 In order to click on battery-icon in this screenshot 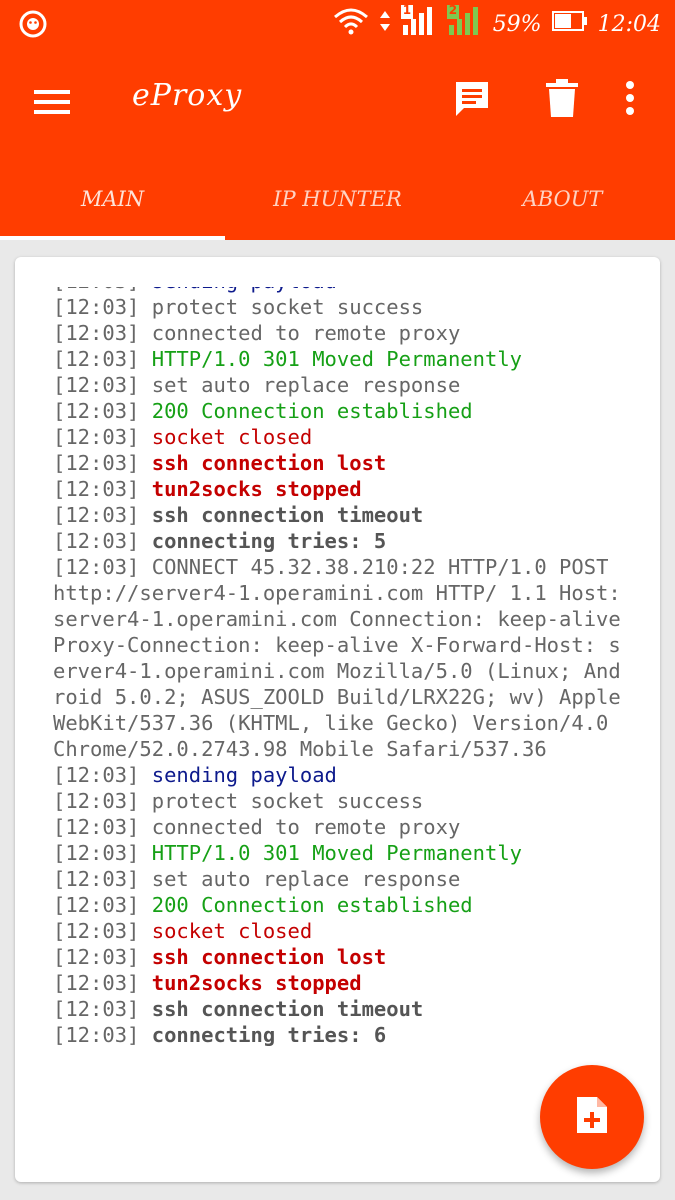, I will do `click(569, 24)`.